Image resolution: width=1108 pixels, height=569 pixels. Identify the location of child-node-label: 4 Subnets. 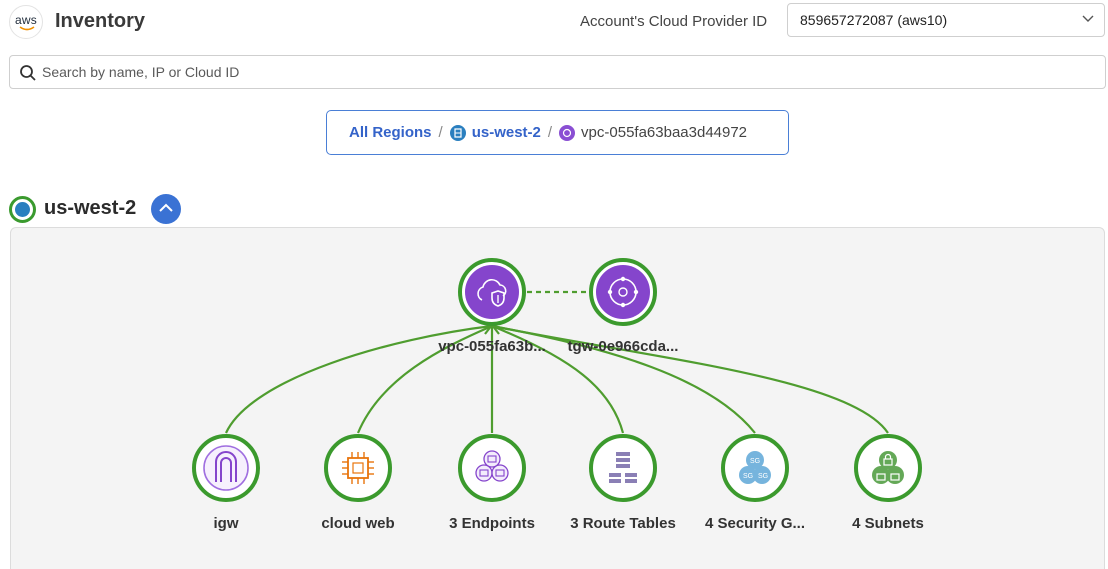
(888, 523).